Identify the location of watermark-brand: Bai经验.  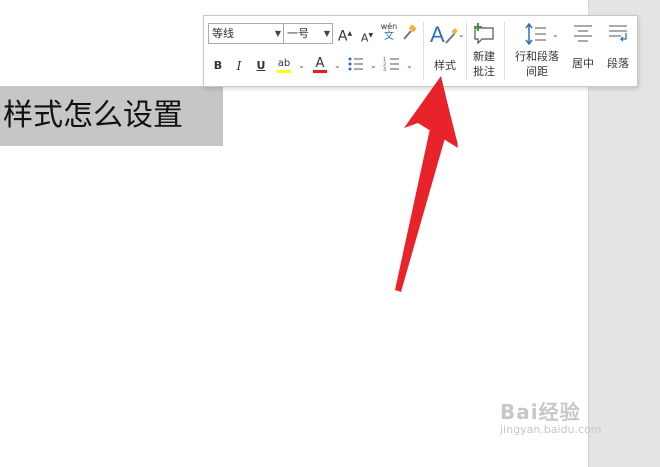
(540, 412).